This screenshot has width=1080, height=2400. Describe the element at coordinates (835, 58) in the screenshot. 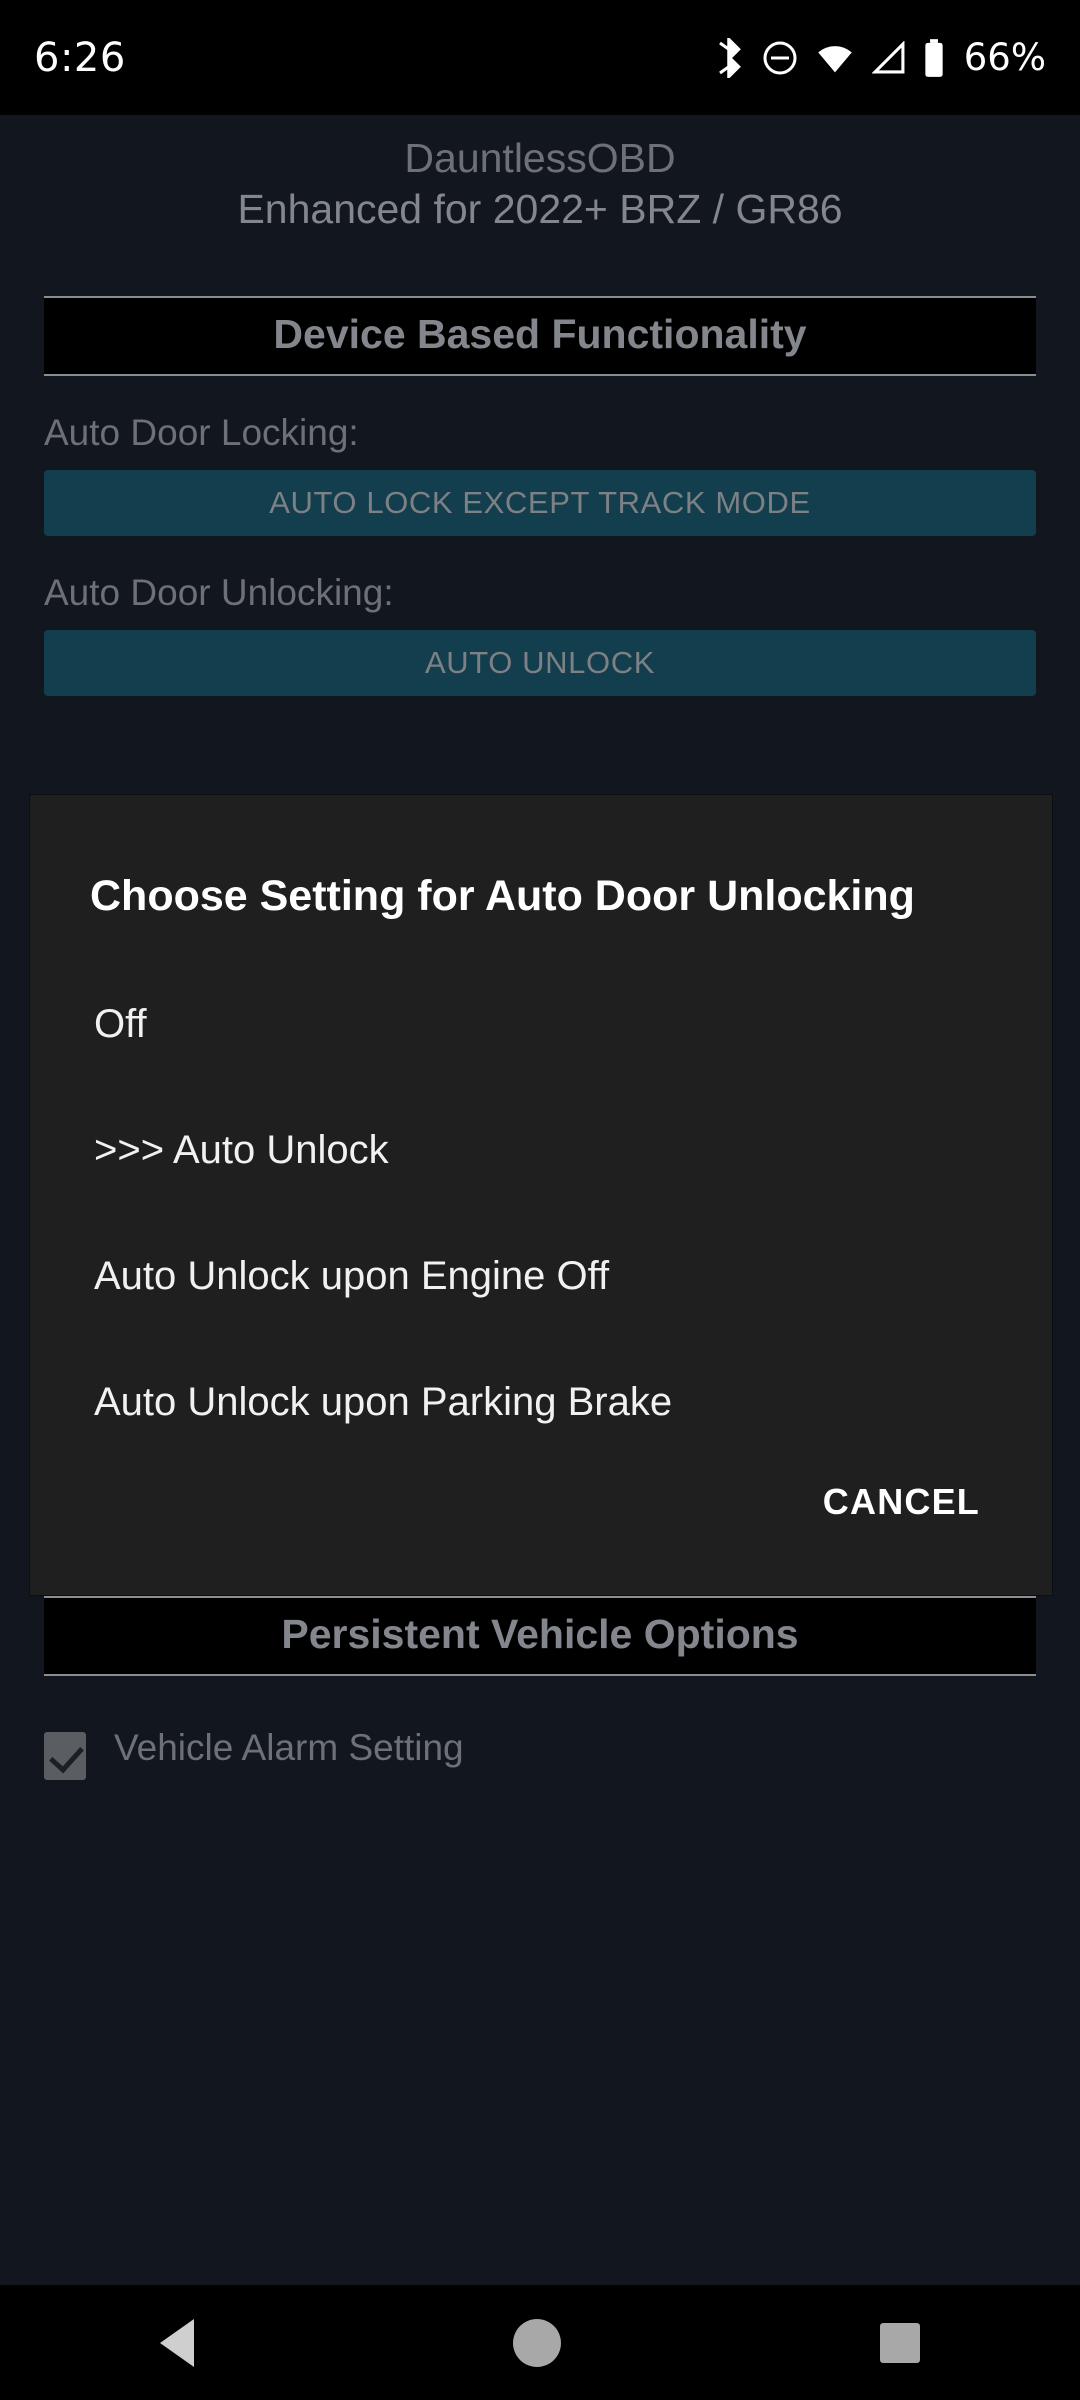

I see `wifi-icon` at that location.